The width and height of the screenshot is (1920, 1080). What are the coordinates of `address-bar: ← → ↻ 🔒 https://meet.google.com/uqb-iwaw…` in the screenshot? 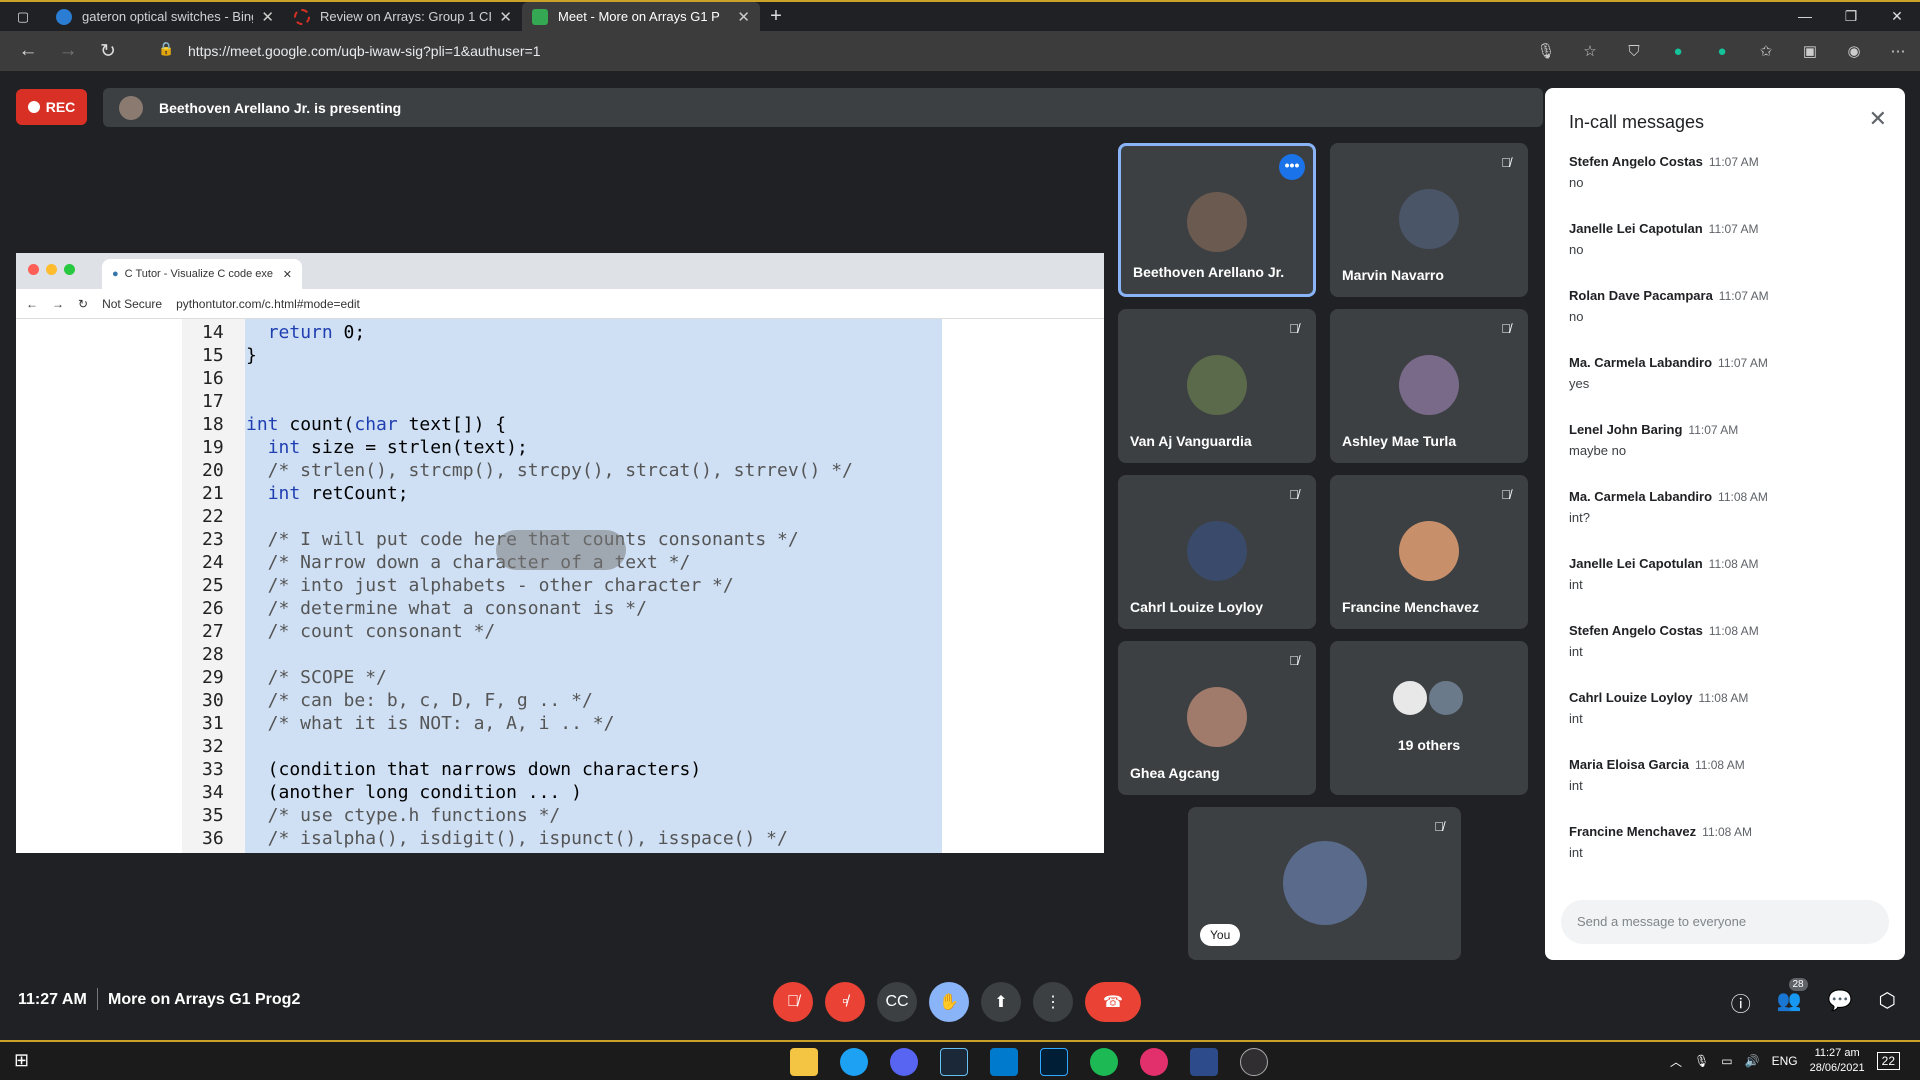 It's located at (960, 51).